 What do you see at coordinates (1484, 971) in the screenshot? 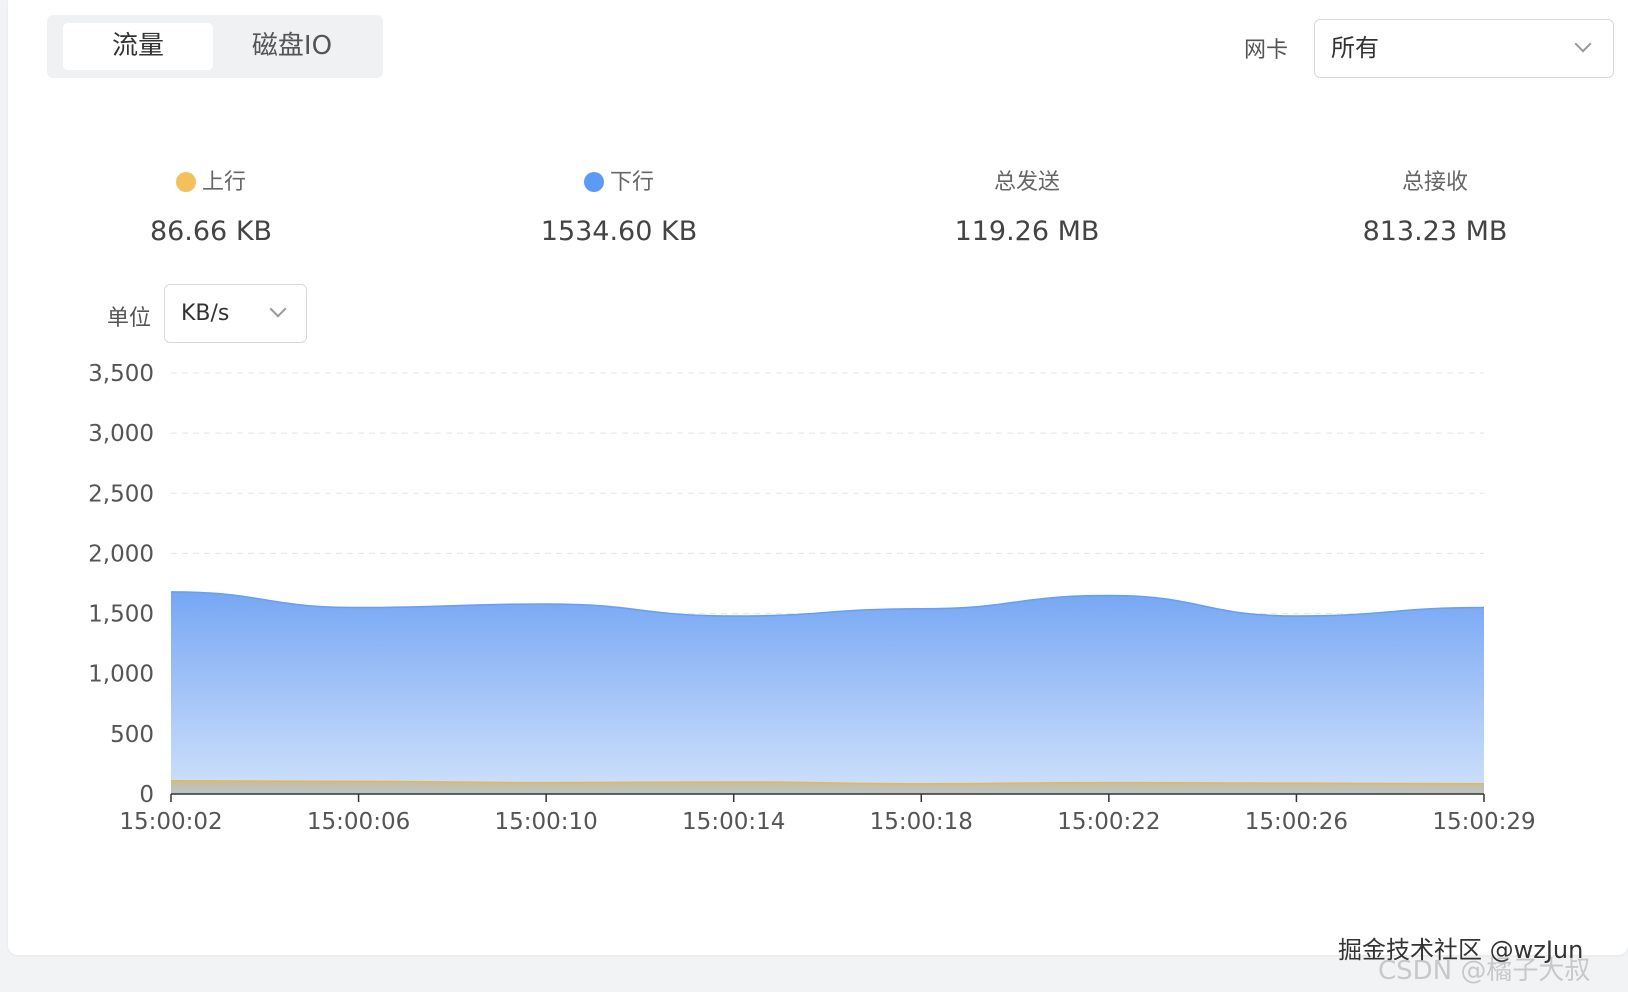
I see `watermark-csdn: CSDN @橘子大叔` at bounding box center [1484, 971].